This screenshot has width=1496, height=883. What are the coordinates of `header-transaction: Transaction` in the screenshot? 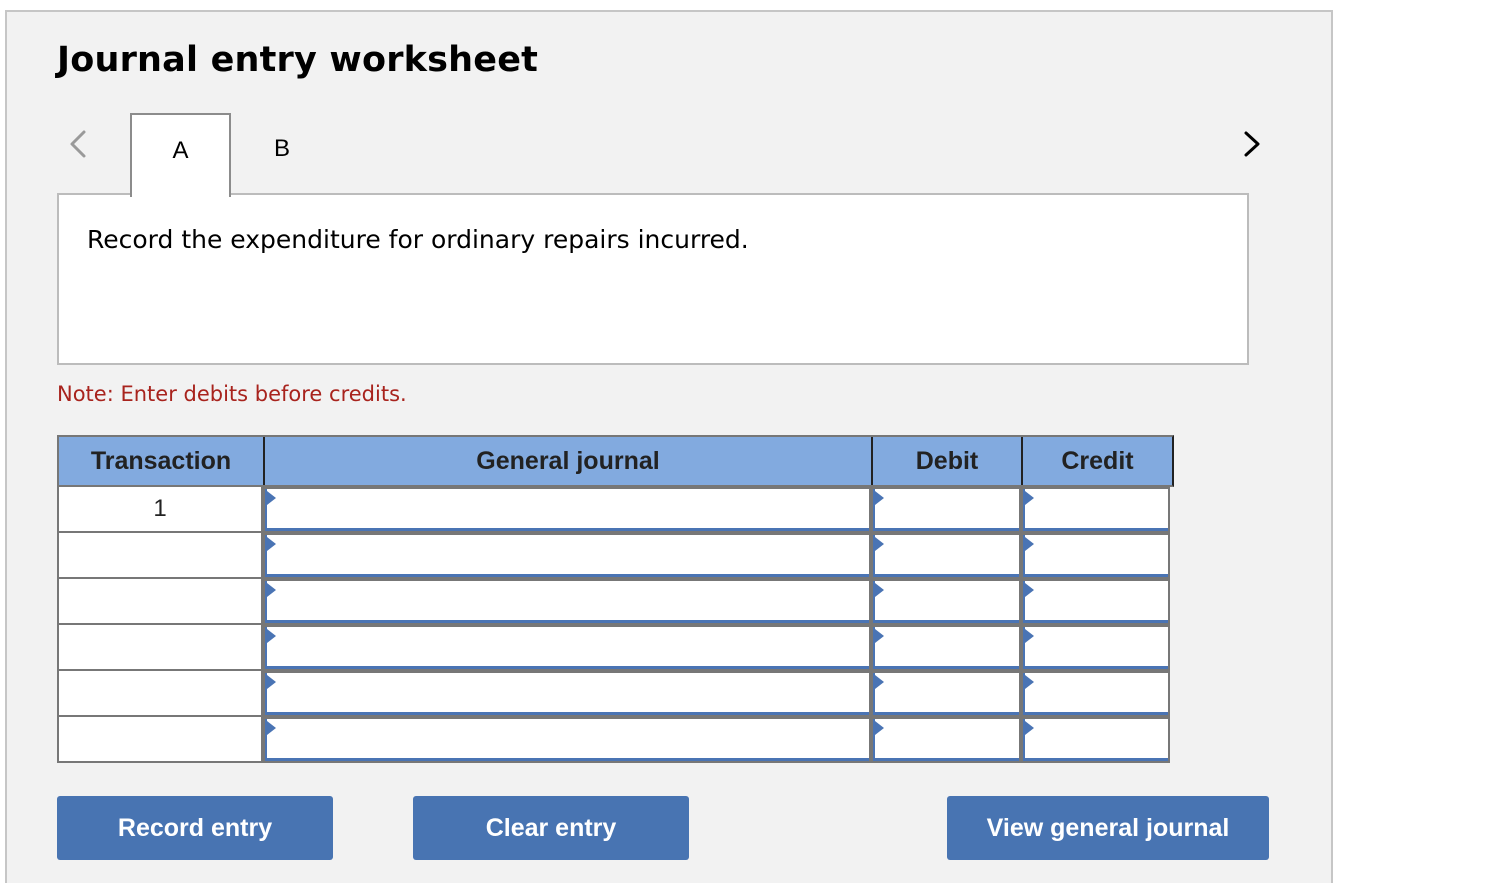 It's located at (162, 461).